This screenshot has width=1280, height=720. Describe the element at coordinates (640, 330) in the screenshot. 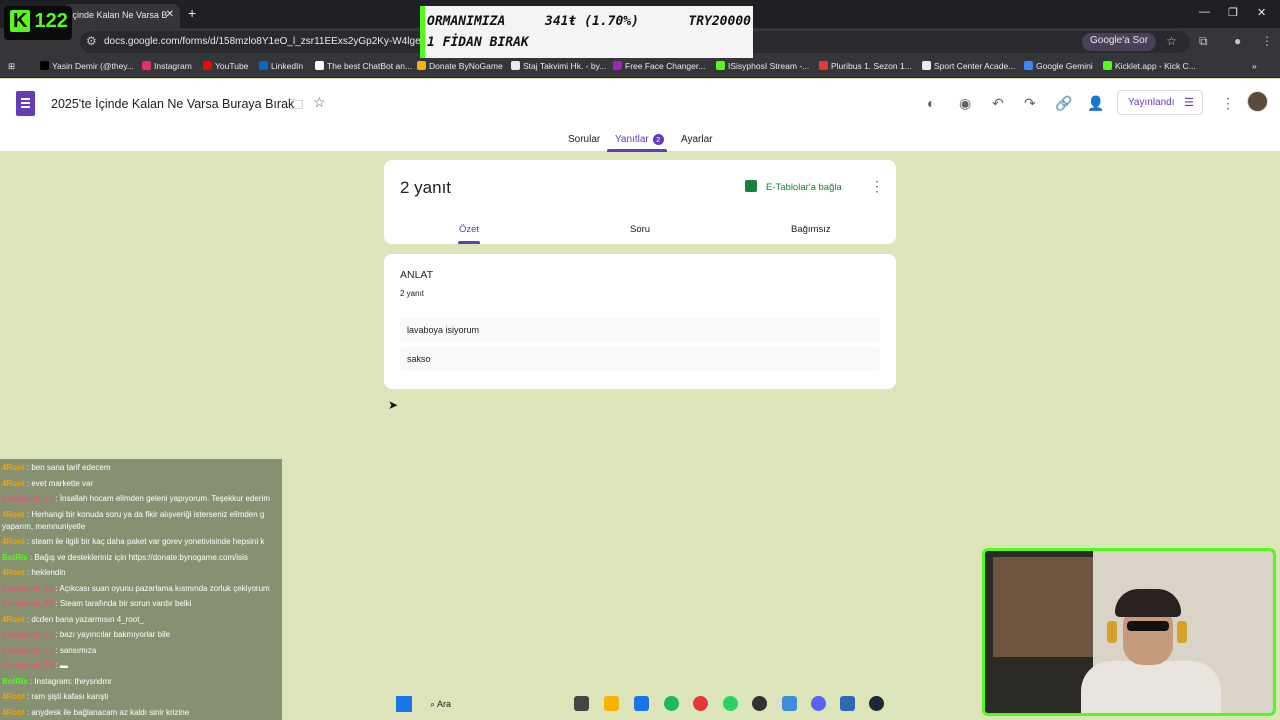

I see `list-item: lavaboya isiyorum` at that location.